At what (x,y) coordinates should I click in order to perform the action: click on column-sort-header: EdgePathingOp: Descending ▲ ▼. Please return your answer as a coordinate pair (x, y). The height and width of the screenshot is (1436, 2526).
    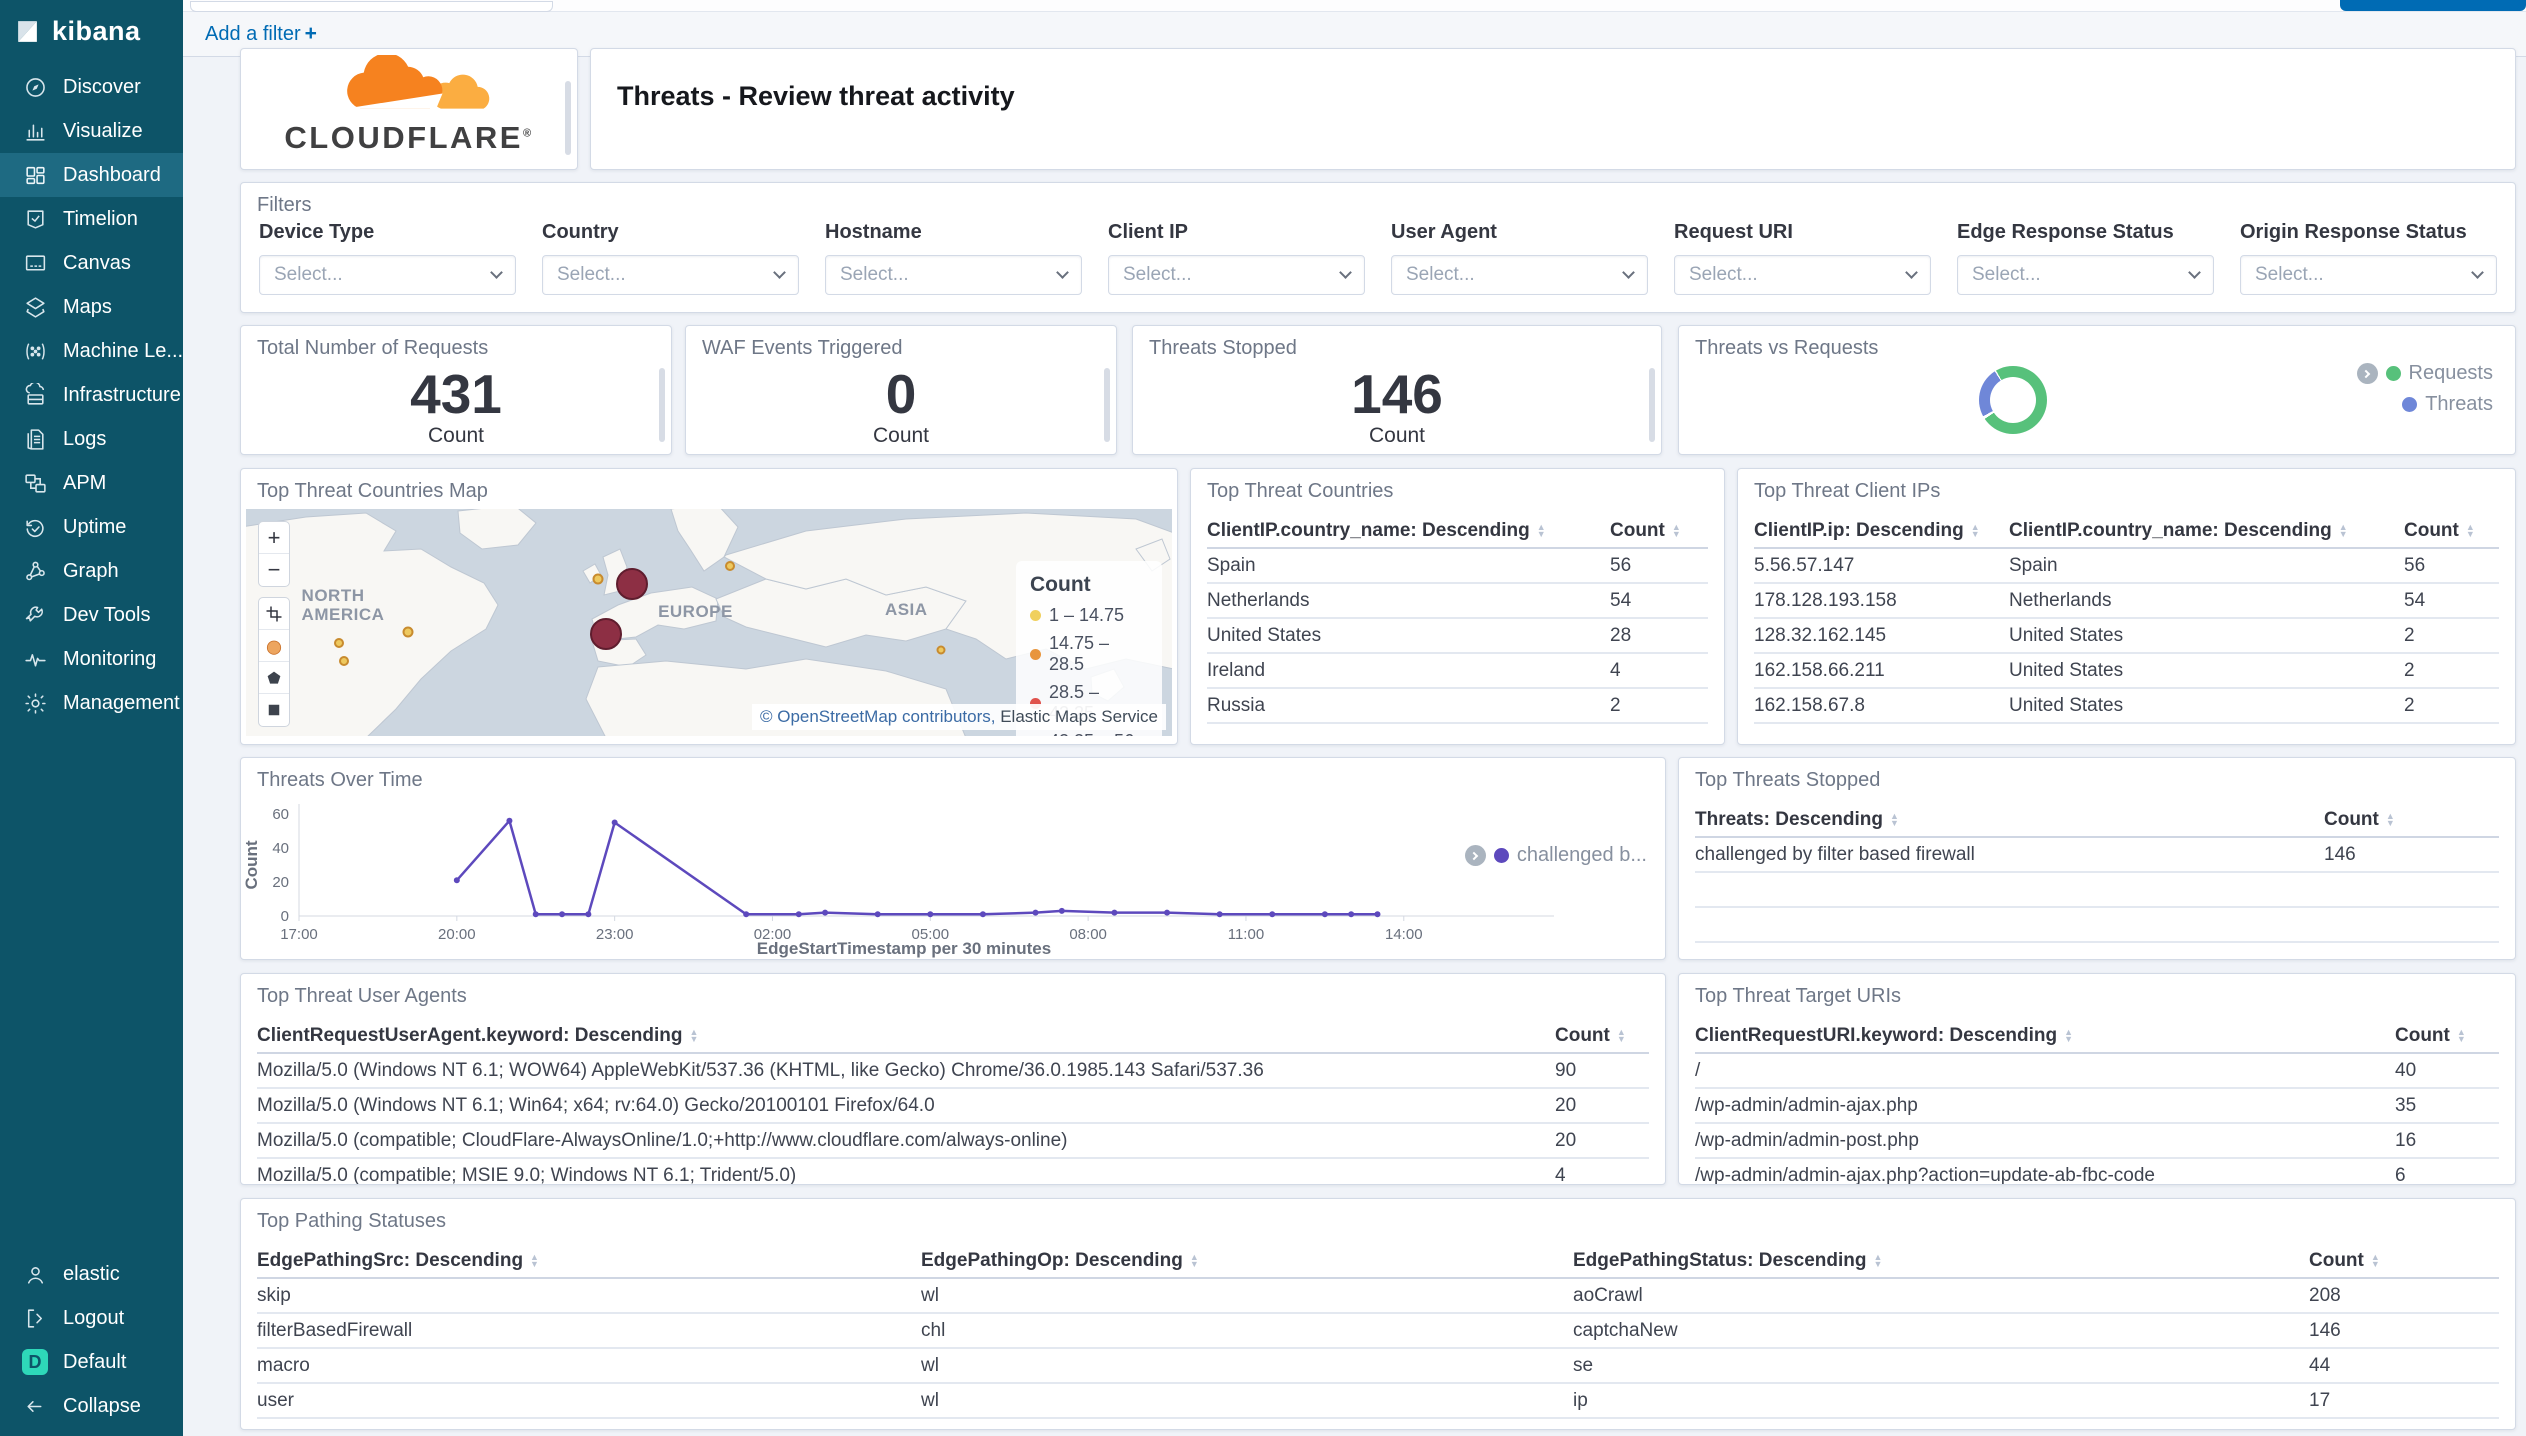
    Looking at the image, I should click on (1247, 1261).